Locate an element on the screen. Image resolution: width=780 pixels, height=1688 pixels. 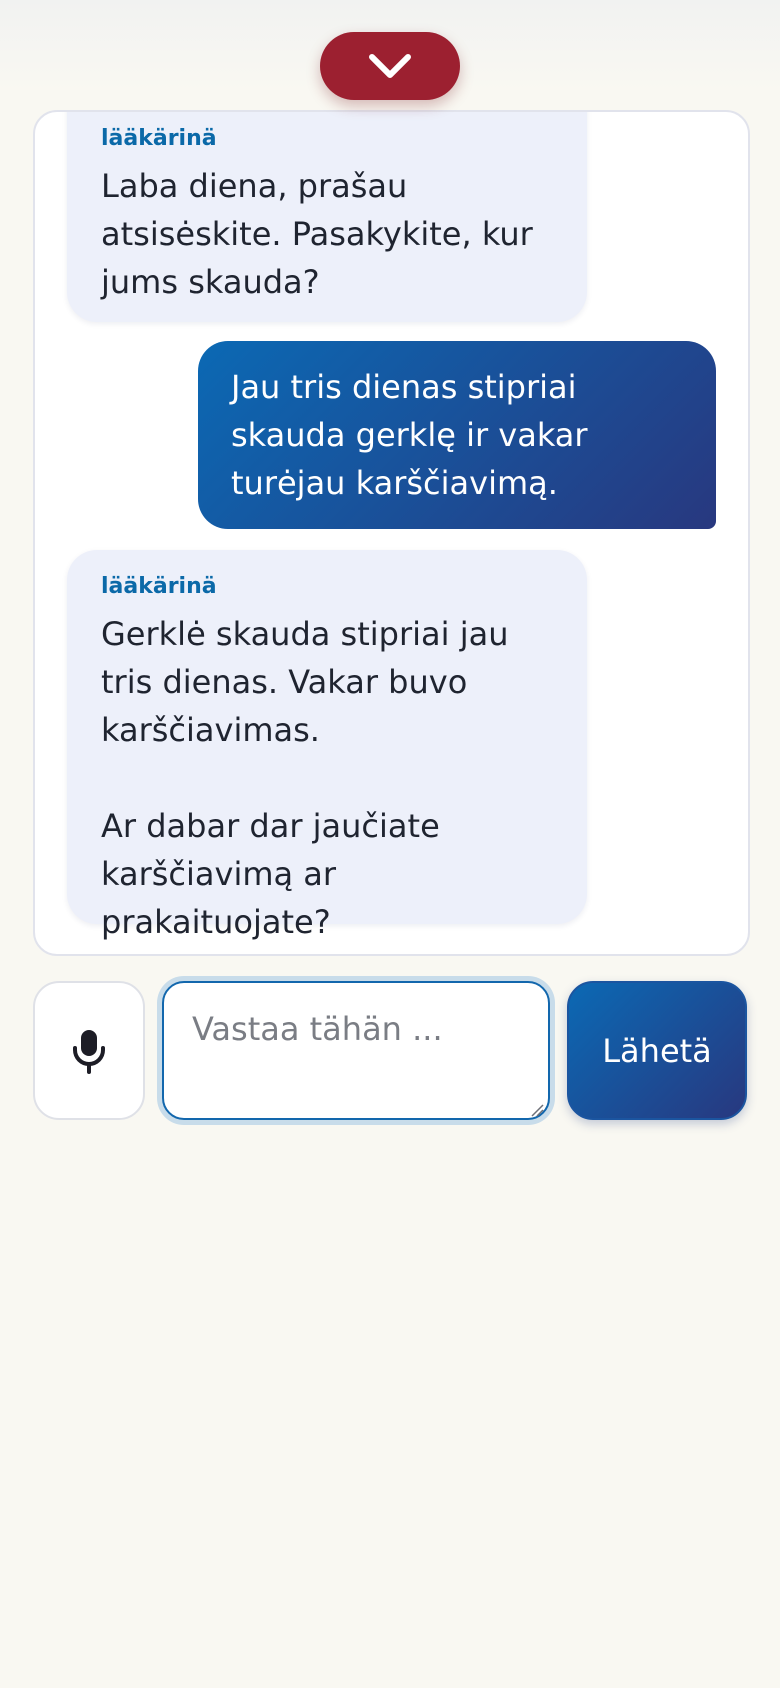
microphone-button is located at coordinates (89, 1050).